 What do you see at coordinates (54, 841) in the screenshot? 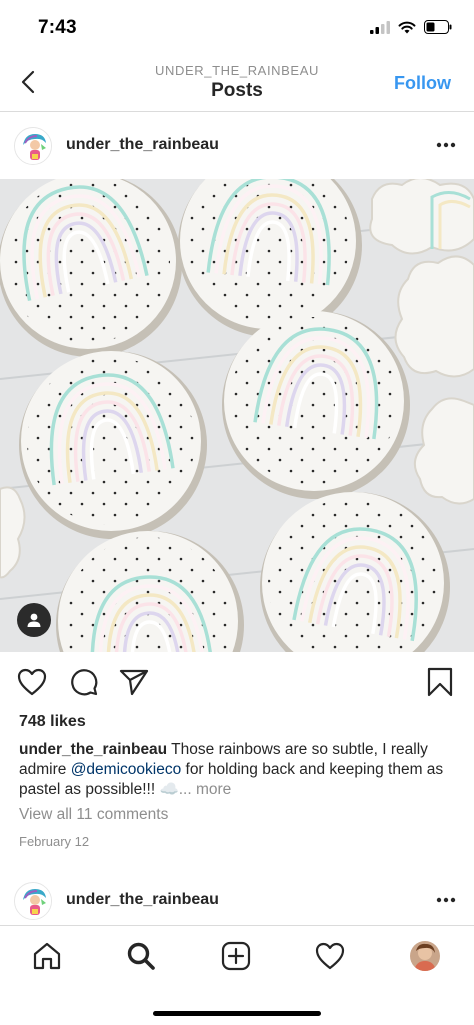
I see `post-date: February 12` at bounding box center [54, 841].